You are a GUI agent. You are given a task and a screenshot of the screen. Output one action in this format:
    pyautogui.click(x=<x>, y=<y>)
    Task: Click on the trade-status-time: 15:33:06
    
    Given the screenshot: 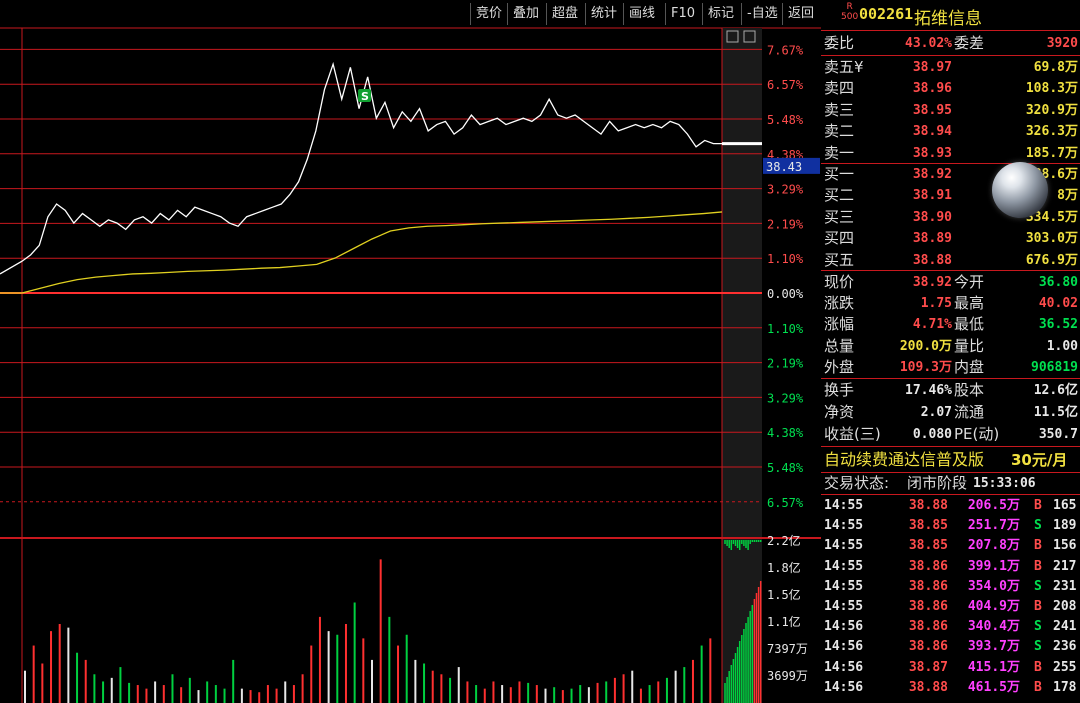 What is the action you would take?
    pyautogui.click(x=1004, y=483)
    